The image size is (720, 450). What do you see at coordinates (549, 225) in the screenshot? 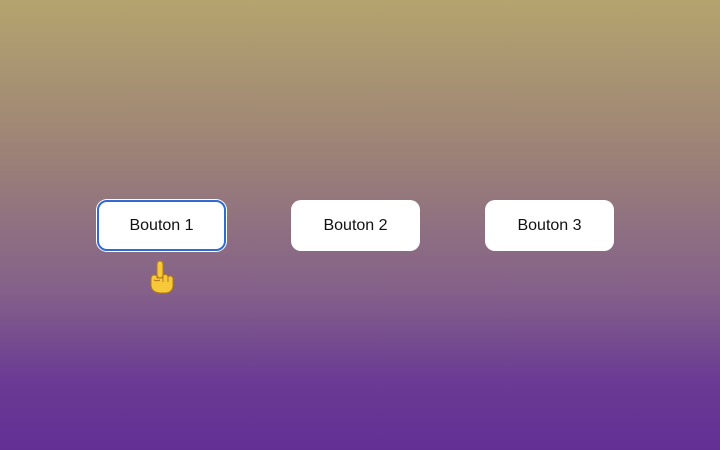
I see `bouton-3-button: Bouton 3` at bounding box center [549, 225].